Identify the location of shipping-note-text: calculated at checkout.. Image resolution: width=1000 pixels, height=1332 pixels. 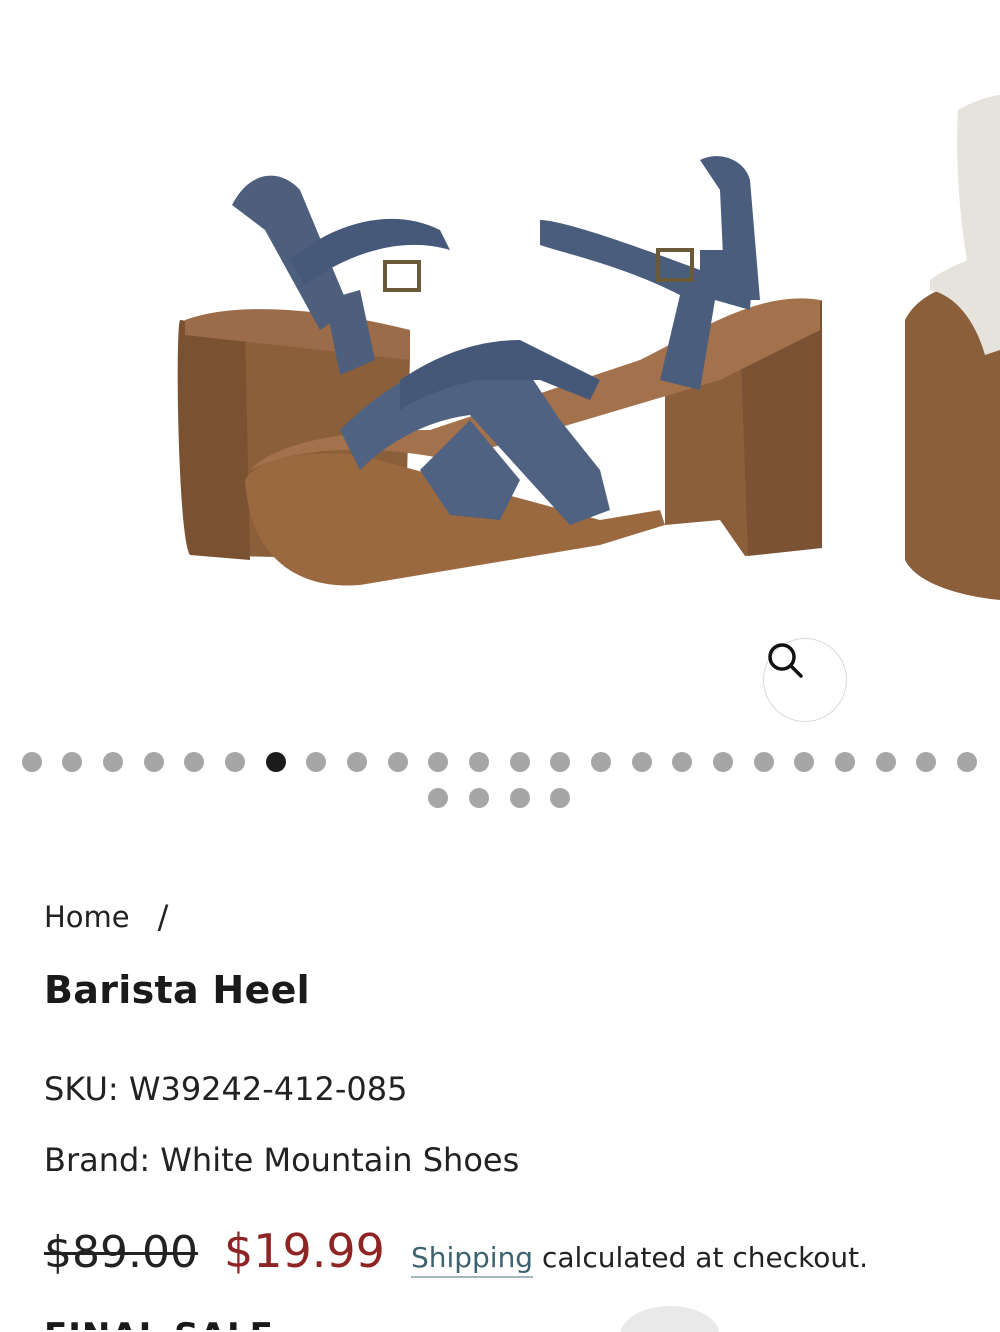
(701, 1257).